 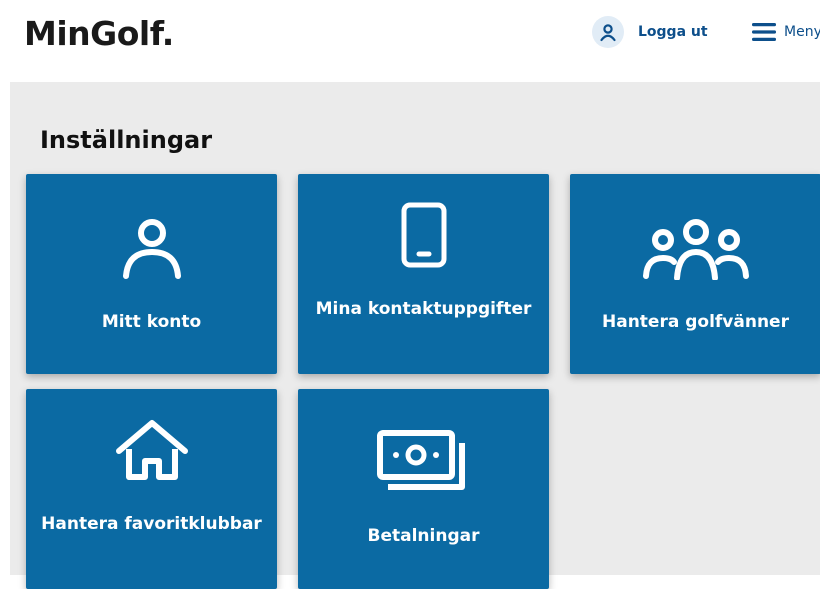 What do you see at coordinates (151, 322) in the screenshot?
I see `tile-label: Mitt konto` at bounding box center [151, 322].